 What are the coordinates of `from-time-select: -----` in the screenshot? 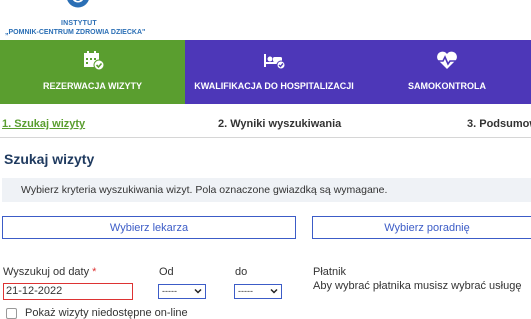 It's located at (182, 291).